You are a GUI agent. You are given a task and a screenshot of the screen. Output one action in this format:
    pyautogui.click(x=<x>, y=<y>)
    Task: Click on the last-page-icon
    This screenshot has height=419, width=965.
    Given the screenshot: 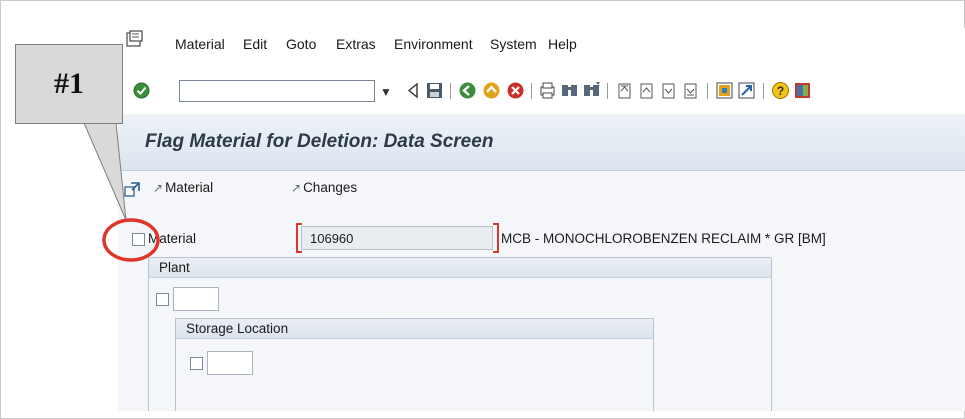 What is the action you would take?
    pyautogui.click(x=690, y=90)
    